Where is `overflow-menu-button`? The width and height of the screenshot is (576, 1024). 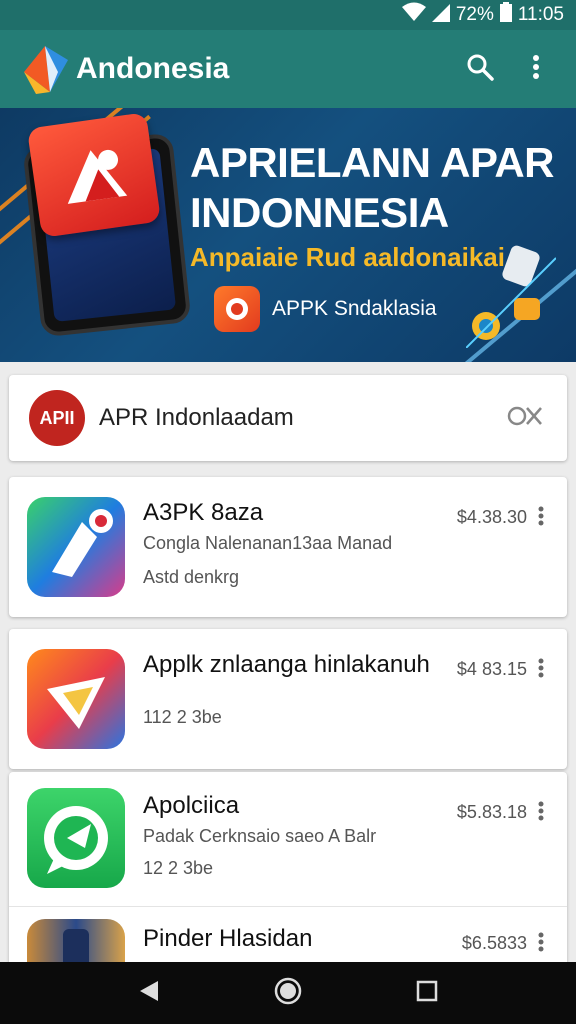 overflow-menu-button is located at coordinates (536, 69).